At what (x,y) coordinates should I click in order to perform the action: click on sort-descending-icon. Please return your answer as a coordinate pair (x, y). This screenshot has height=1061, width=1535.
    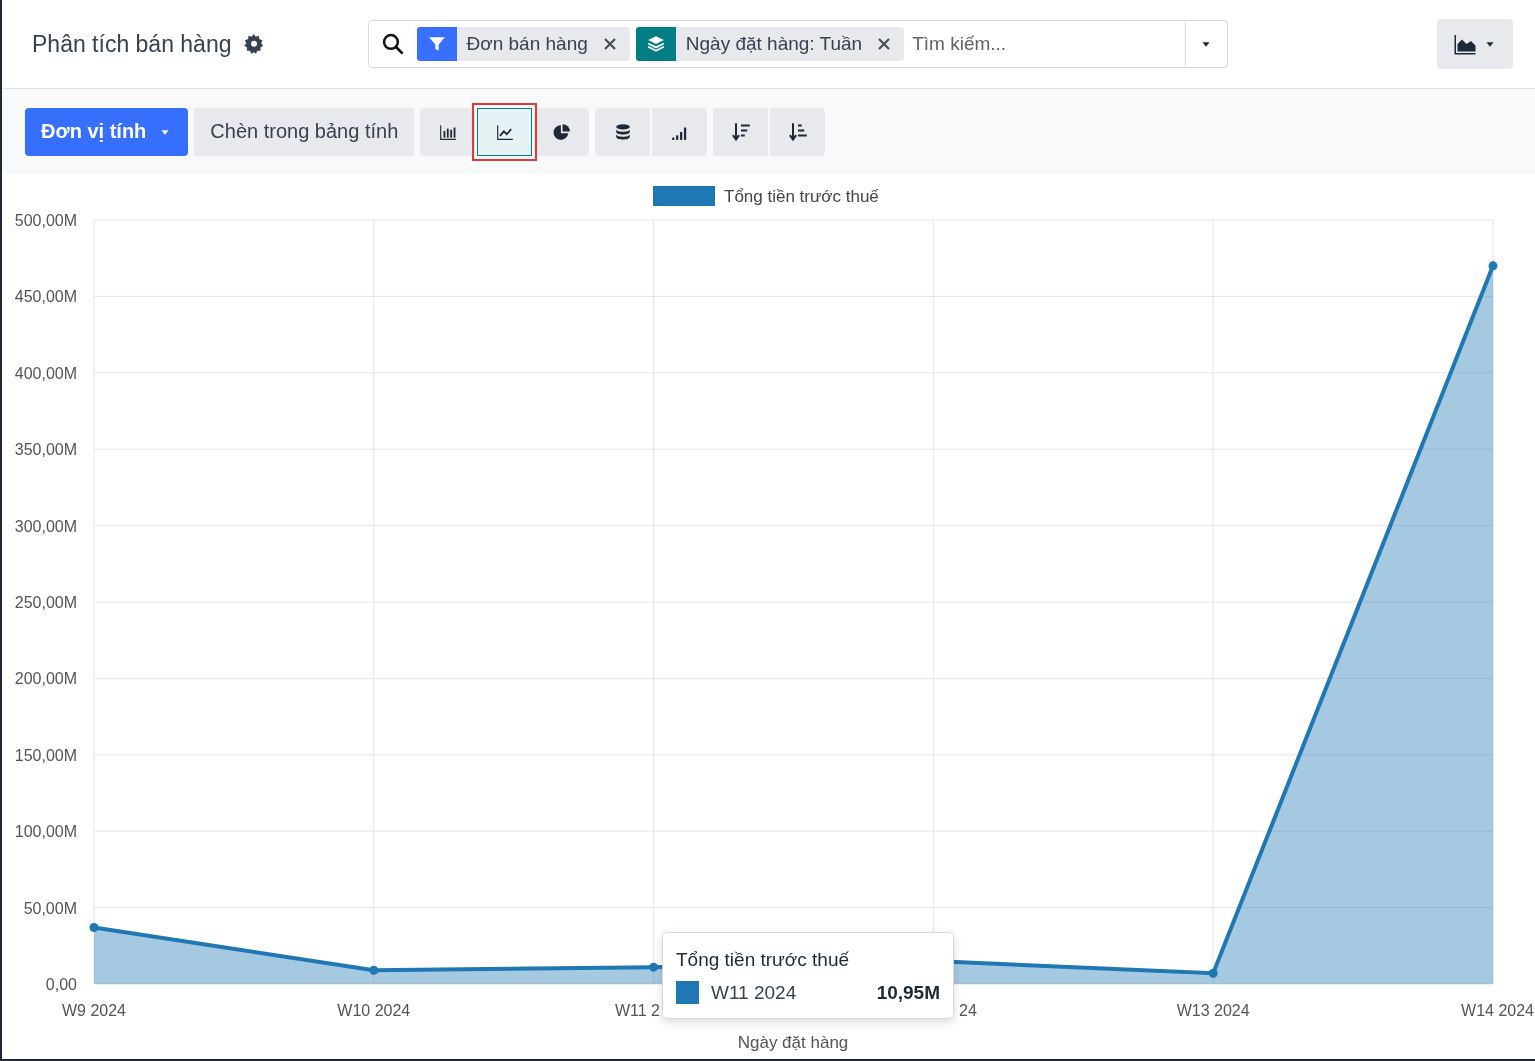
    Looking at the image, I should click on (740, 131).